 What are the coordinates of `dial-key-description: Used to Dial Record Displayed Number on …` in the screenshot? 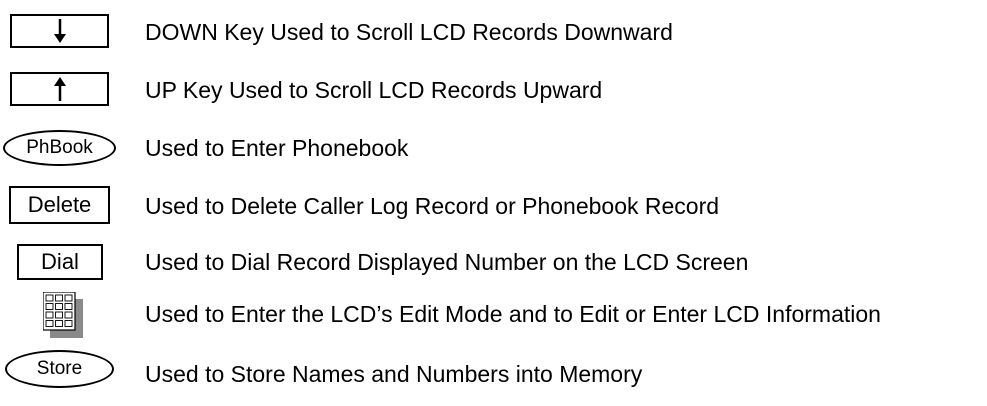 It's located at (447, 262).